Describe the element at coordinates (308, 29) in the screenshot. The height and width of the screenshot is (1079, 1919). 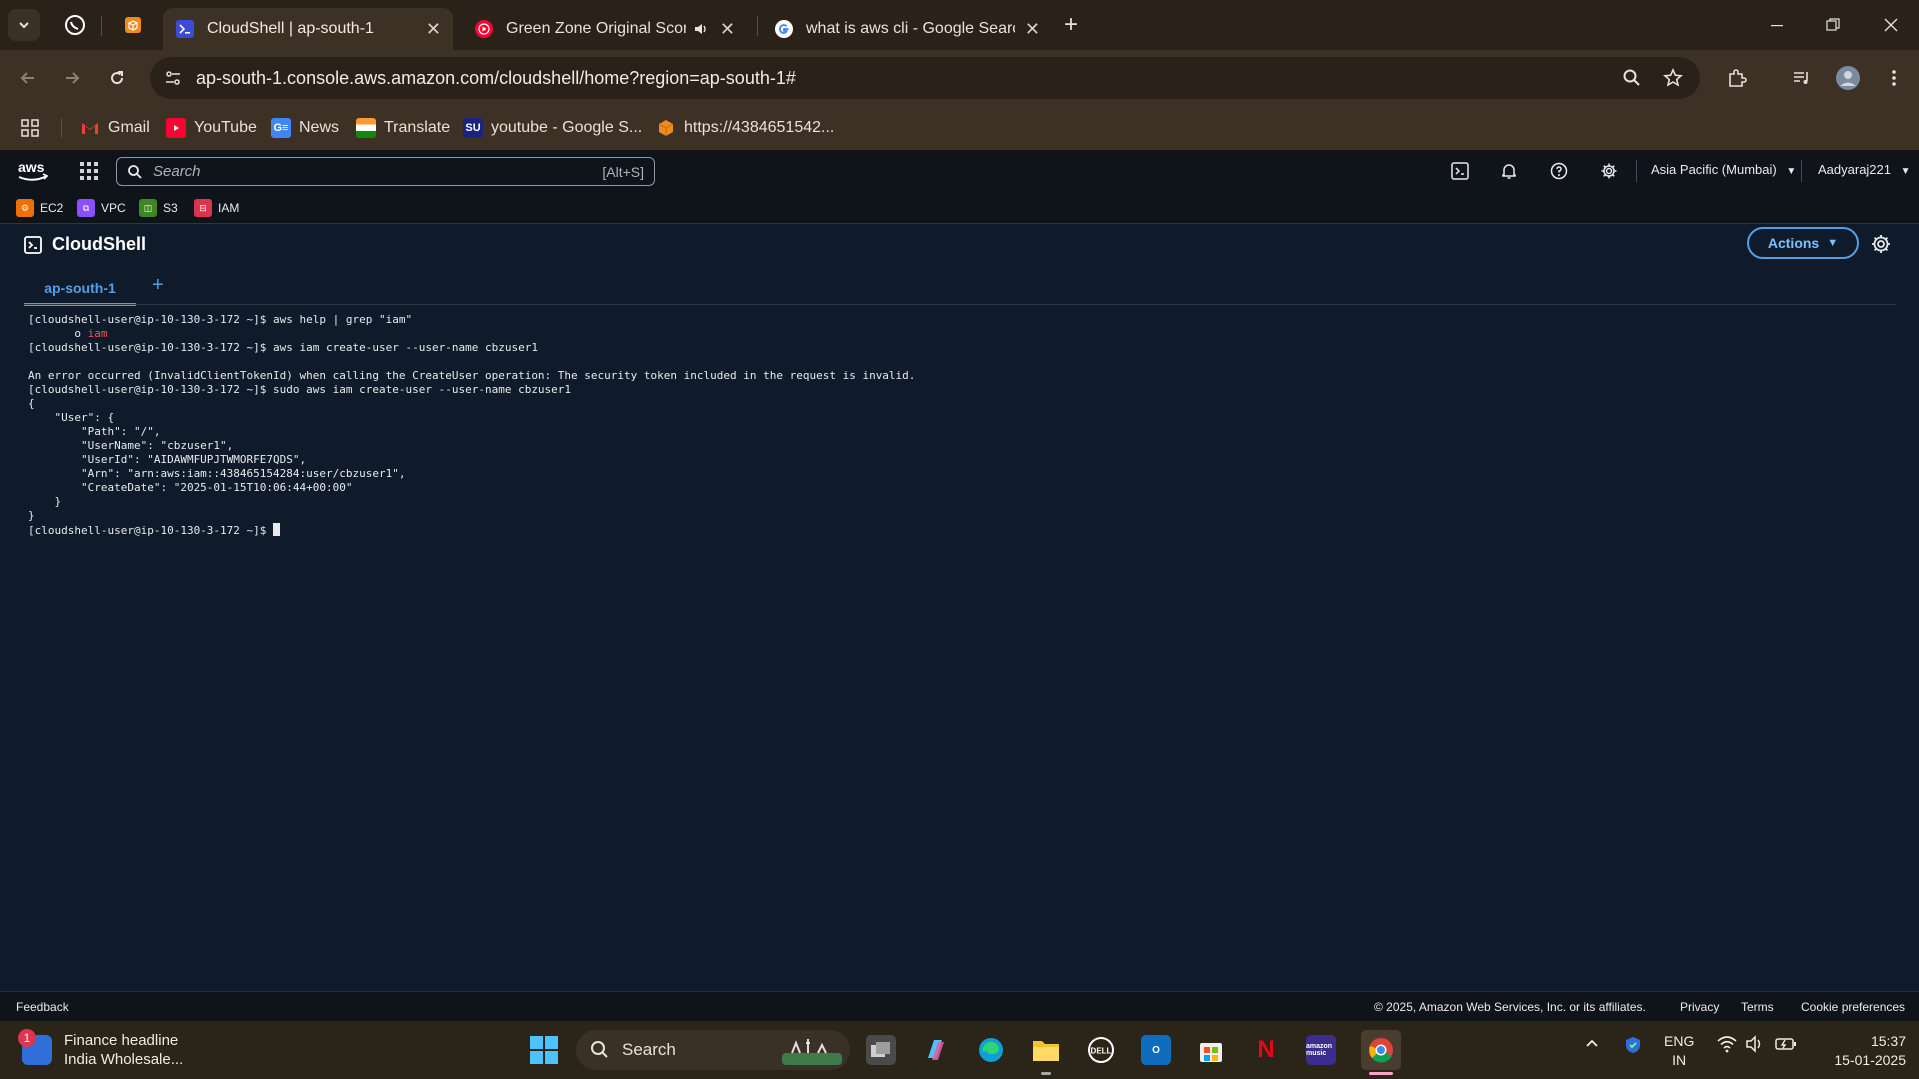
I see `tab-cloudshell: CloudShell | ap-south-1 ✕` at that location.